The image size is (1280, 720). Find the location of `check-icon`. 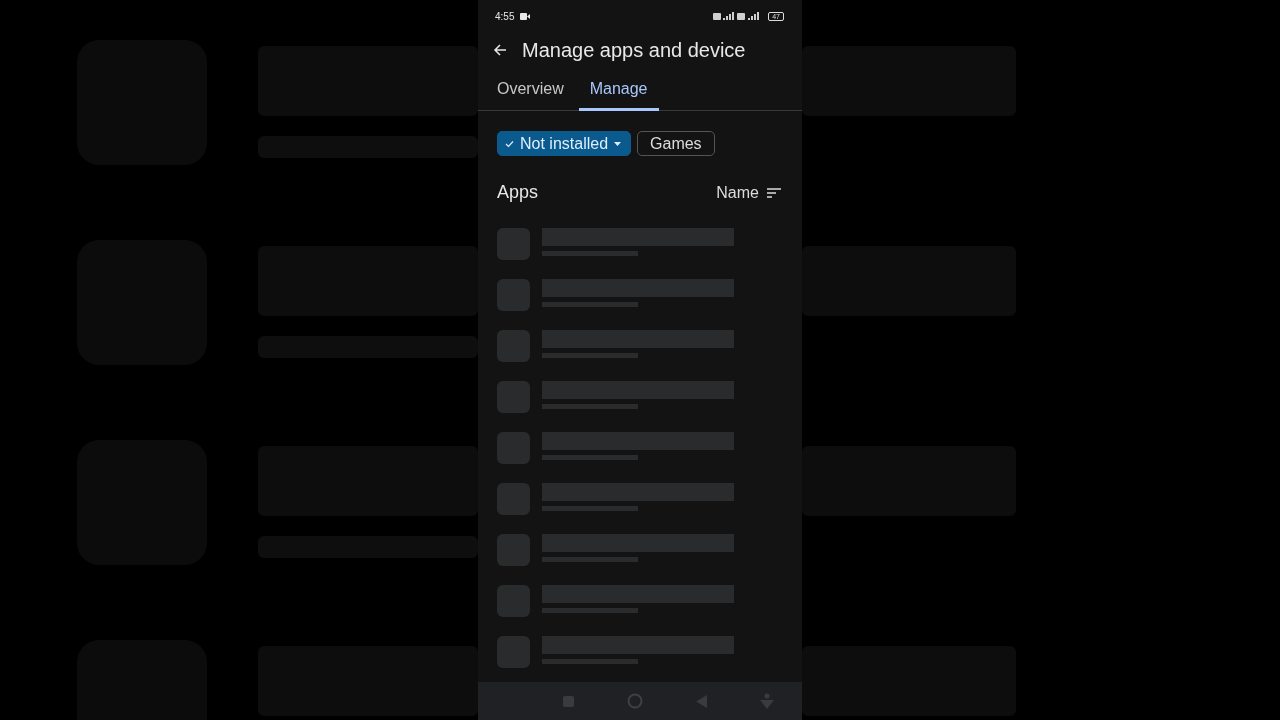

check-icon is located at coordinates (509, 143).